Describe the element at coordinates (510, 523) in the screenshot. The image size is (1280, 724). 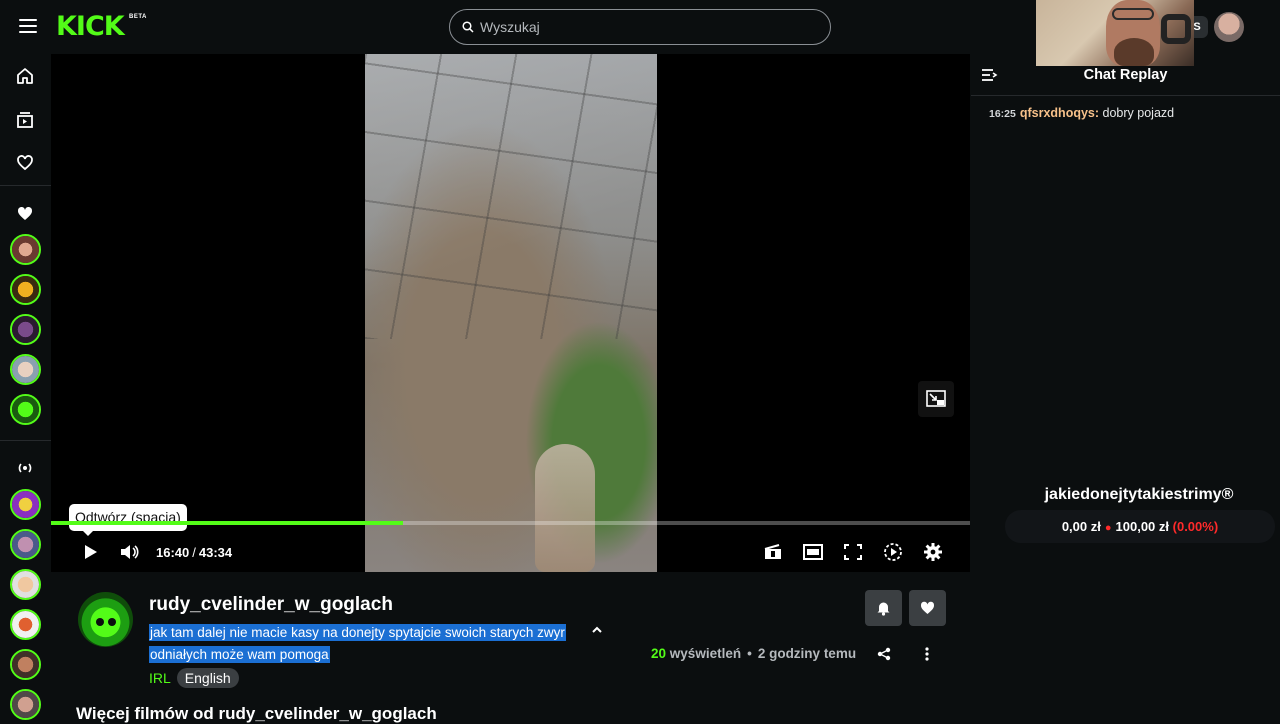
I see `progress-bar` at that location.